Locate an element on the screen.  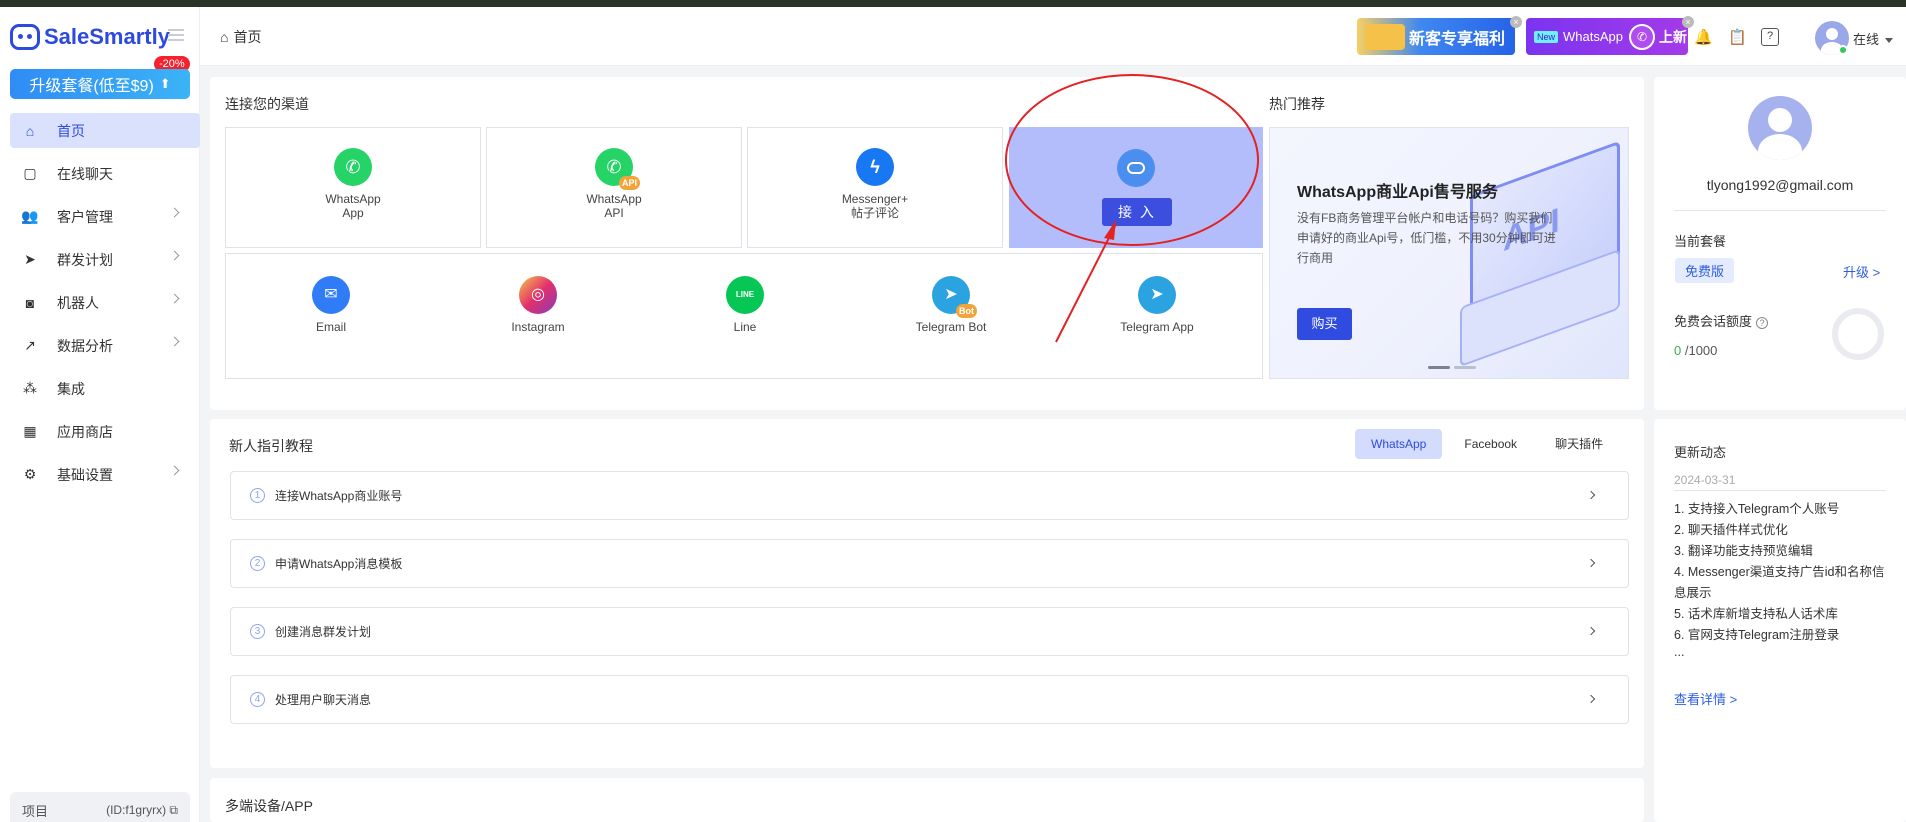
guide-step: 2 申请WhatsApp消息模板 is located at coordinates (929, 563).